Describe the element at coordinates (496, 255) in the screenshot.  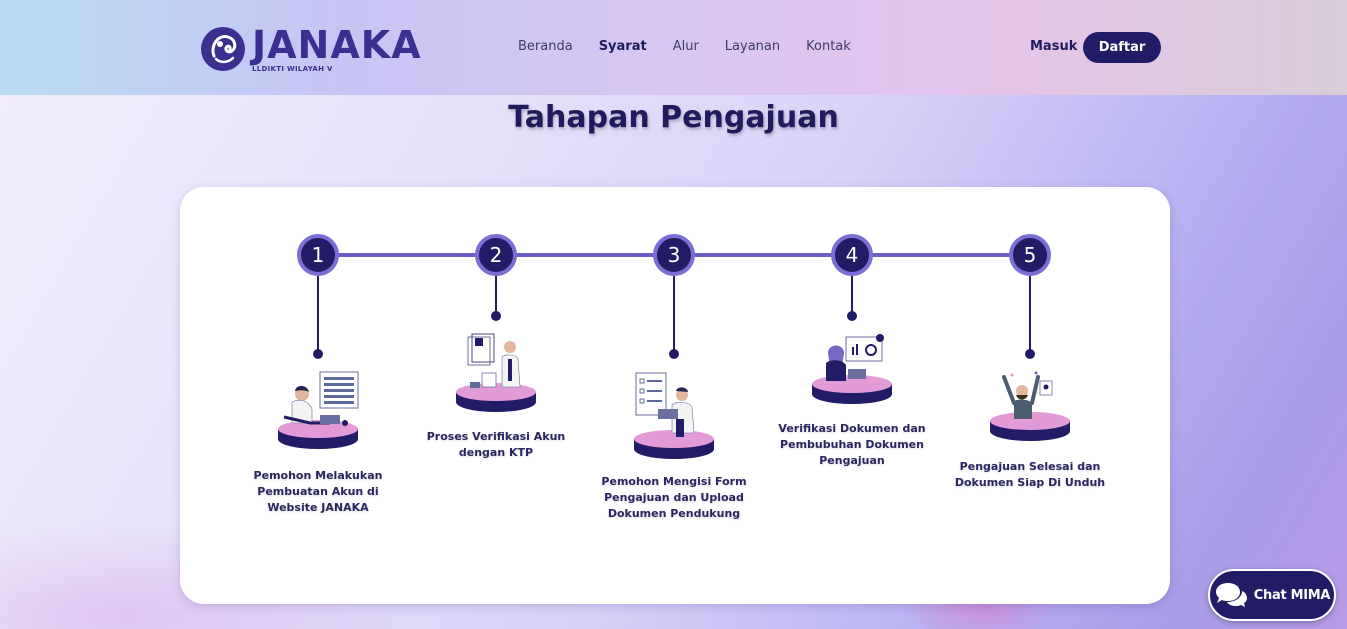
I see `step-2-number: 2` at that location.